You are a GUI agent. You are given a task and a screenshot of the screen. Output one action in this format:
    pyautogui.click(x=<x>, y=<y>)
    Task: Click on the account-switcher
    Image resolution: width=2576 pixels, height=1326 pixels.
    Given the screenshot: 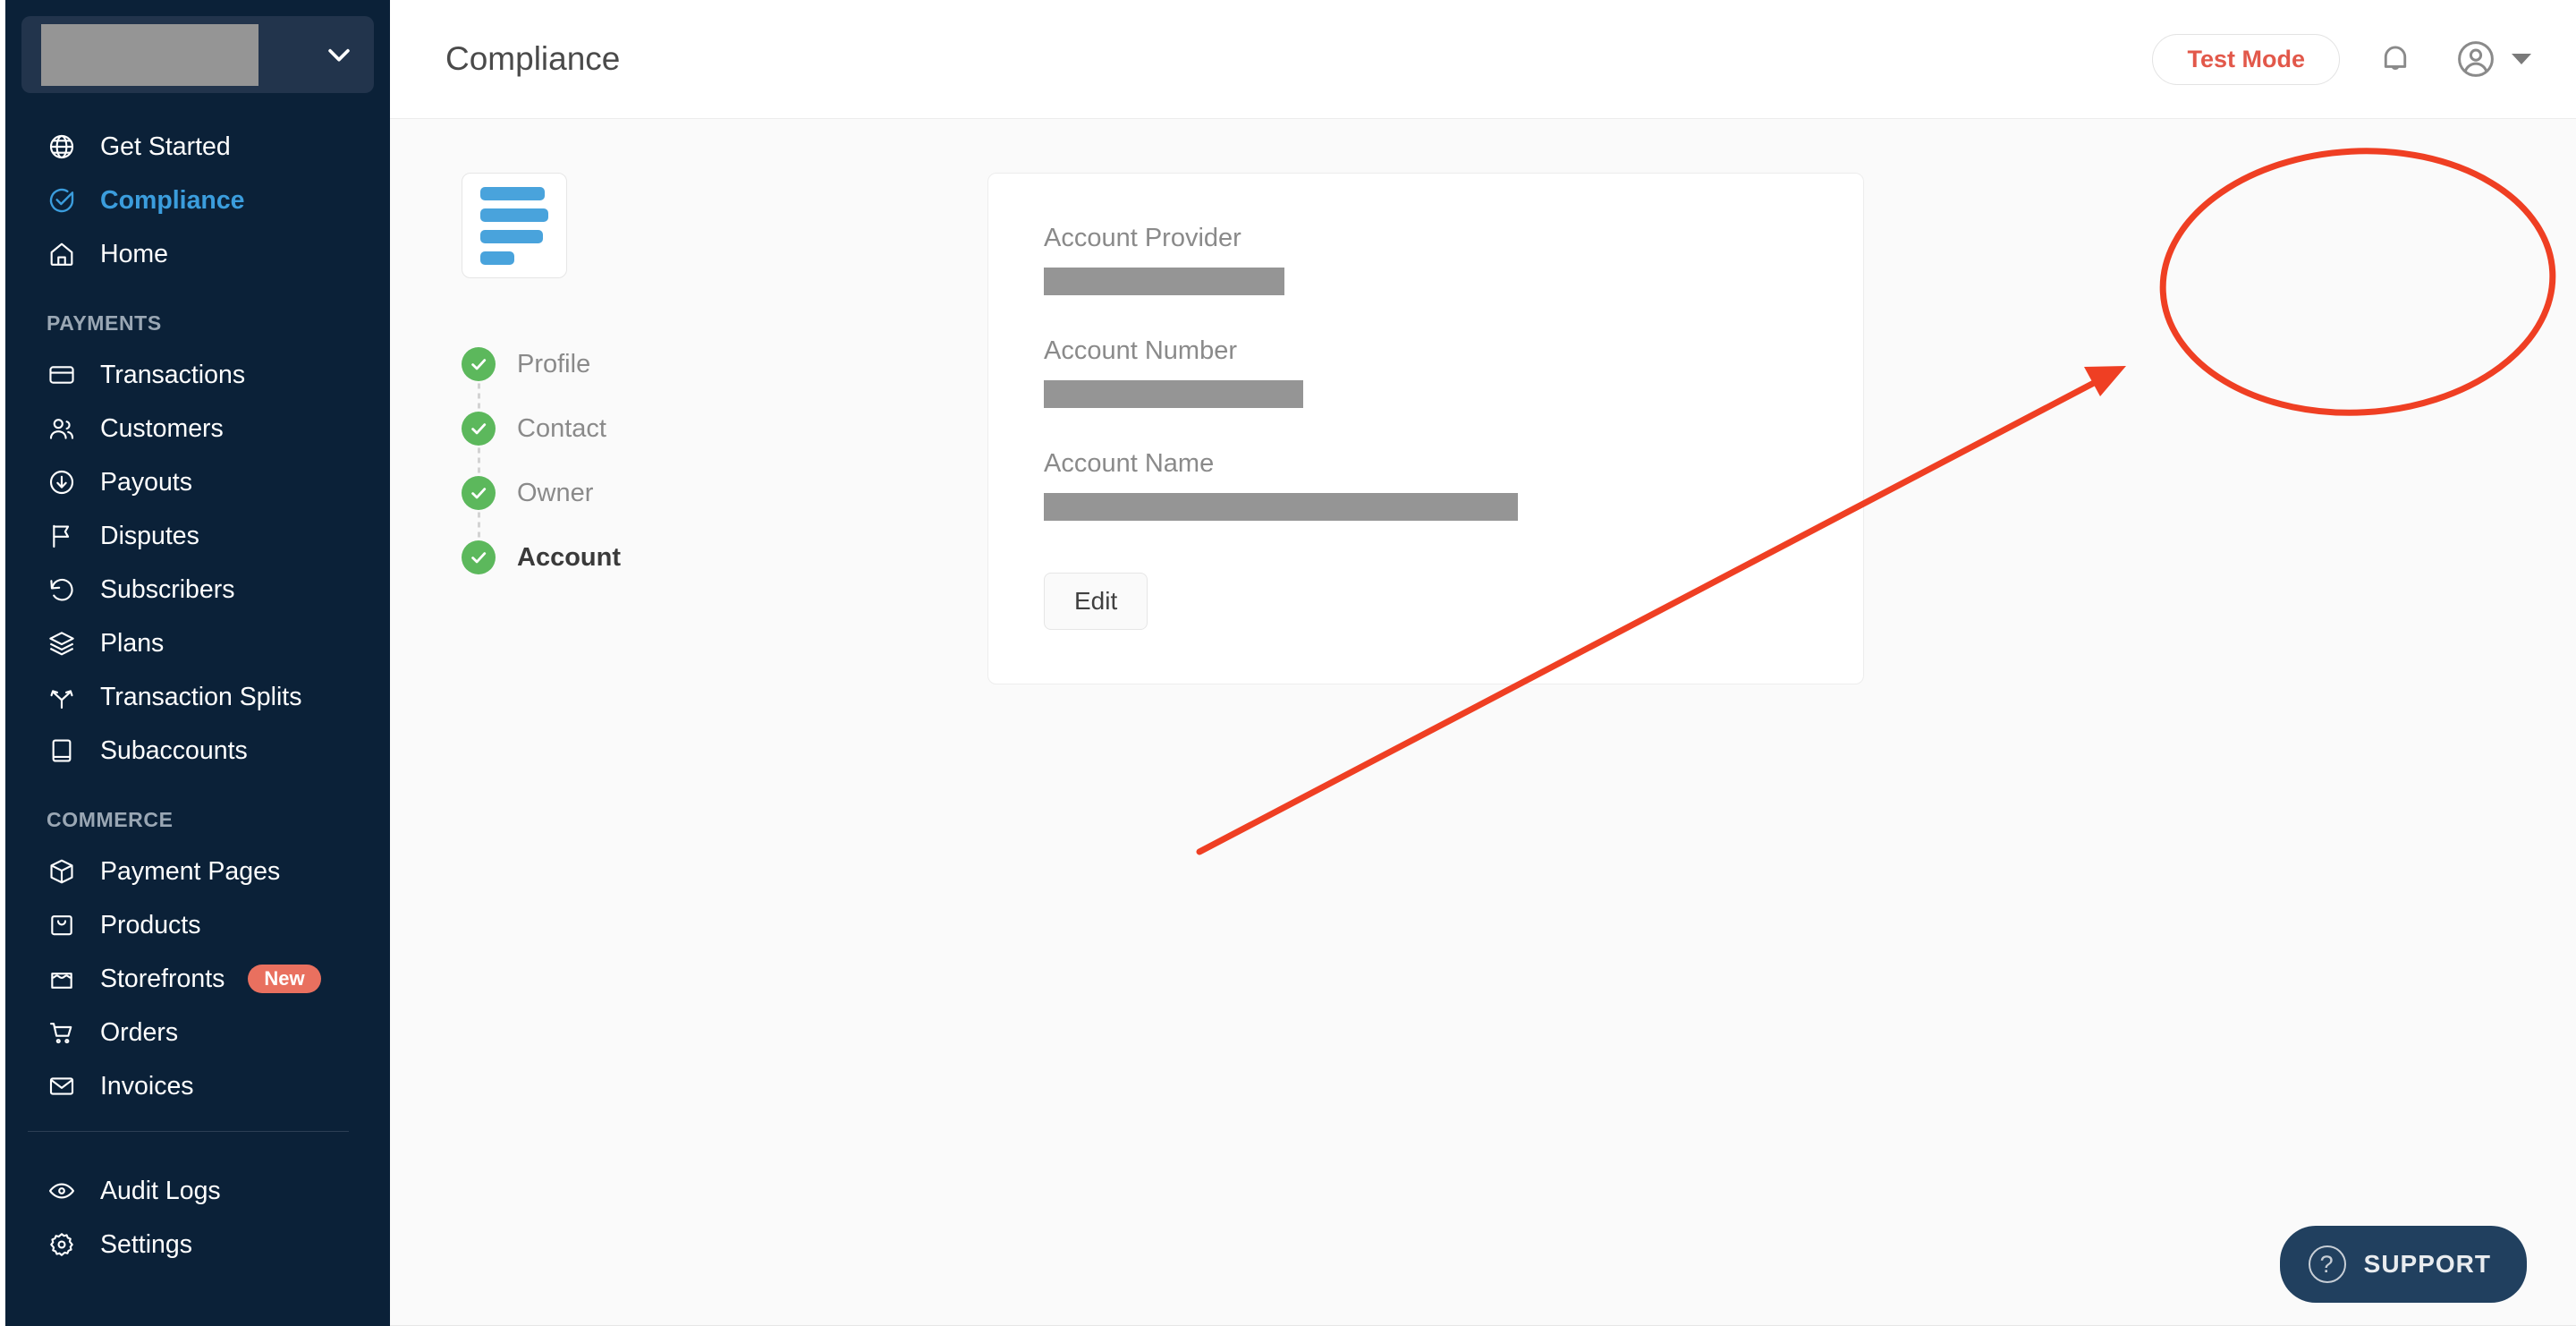 What is the action you would take?
    pyautogui.click(x=197, y=54)
    